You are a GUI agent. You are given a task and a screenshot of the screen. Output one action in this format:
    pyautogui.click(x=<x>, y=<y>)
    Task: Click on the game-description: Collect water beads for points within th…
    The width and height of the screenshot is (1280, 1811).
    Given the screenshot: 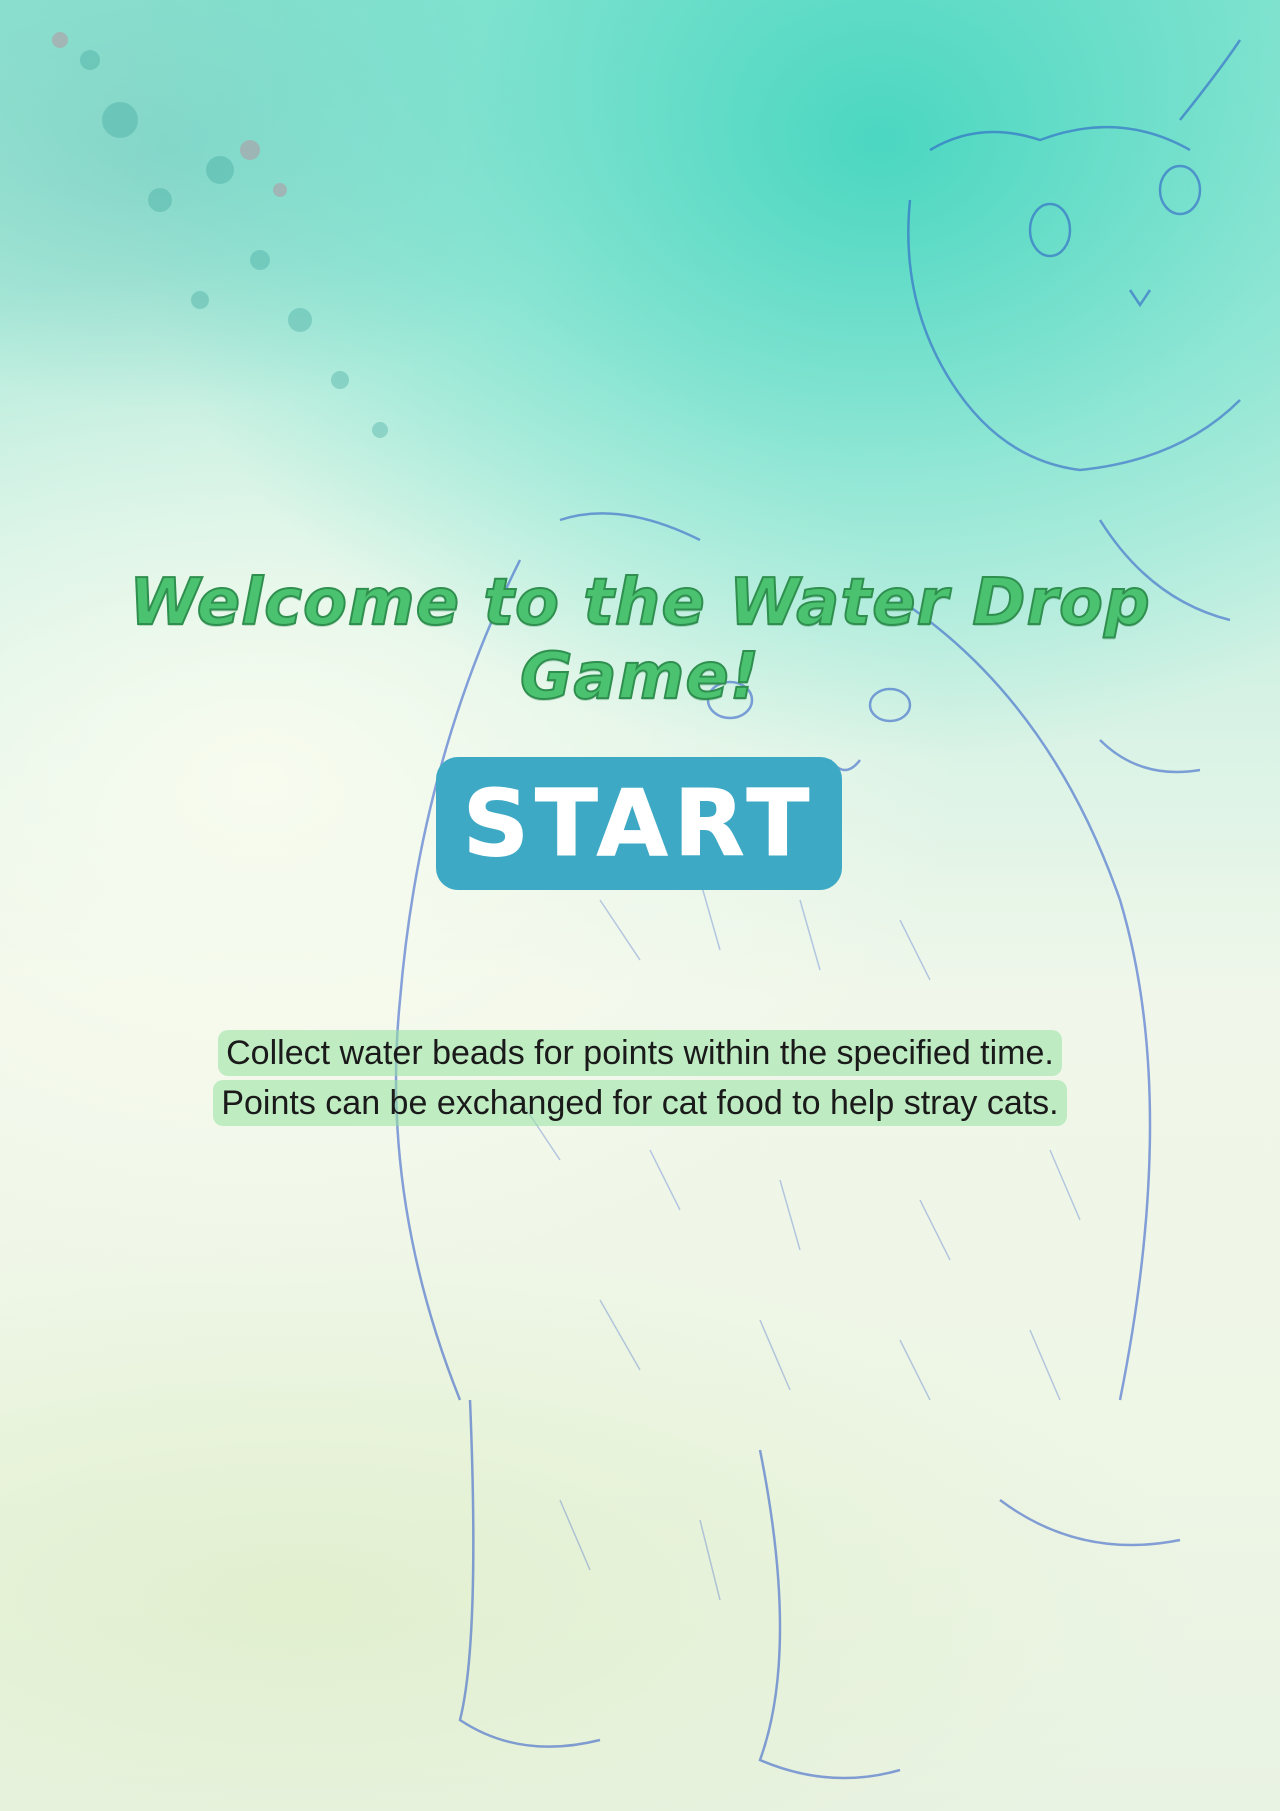 What is the action you would take?
    pyautogui.click(x=640, y=1078)
    